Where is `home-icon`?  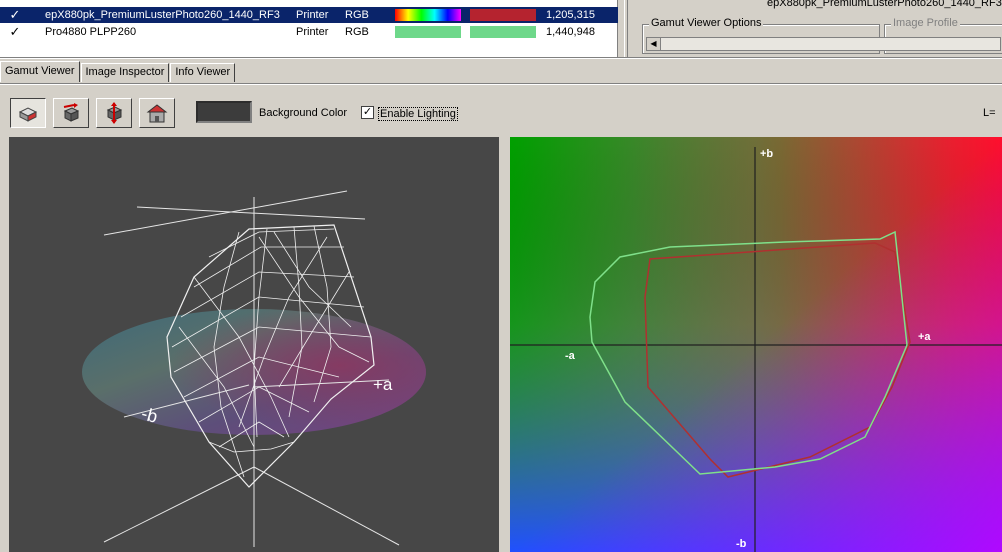 home-icon is located at coordinates (157, 113).